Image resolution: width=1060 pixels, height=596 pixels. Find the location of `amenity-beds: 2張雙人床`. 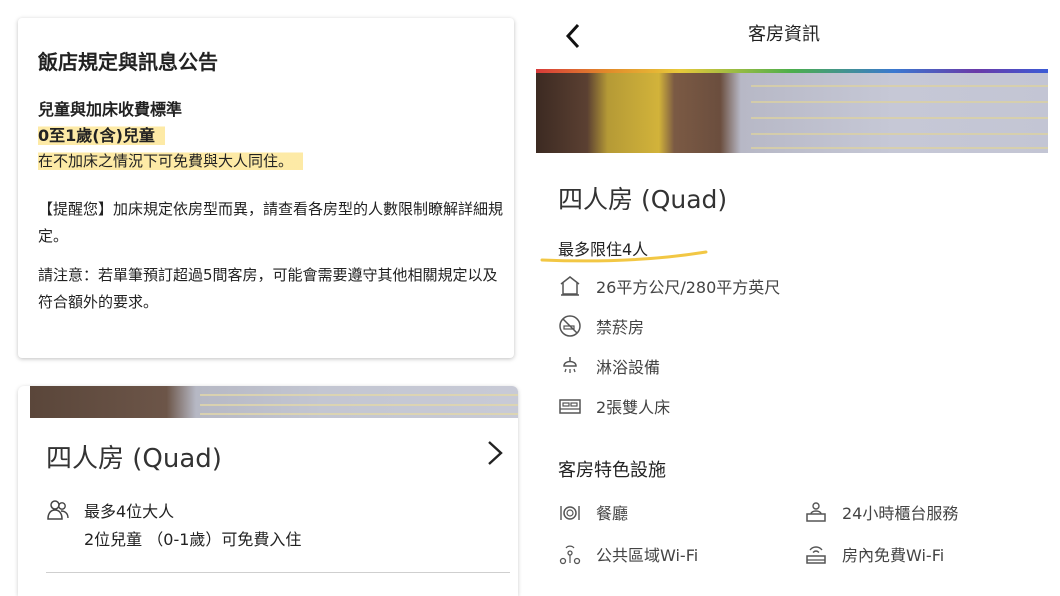

amenity-beds: 2張雙人床 is located at coordinates (614, 406).